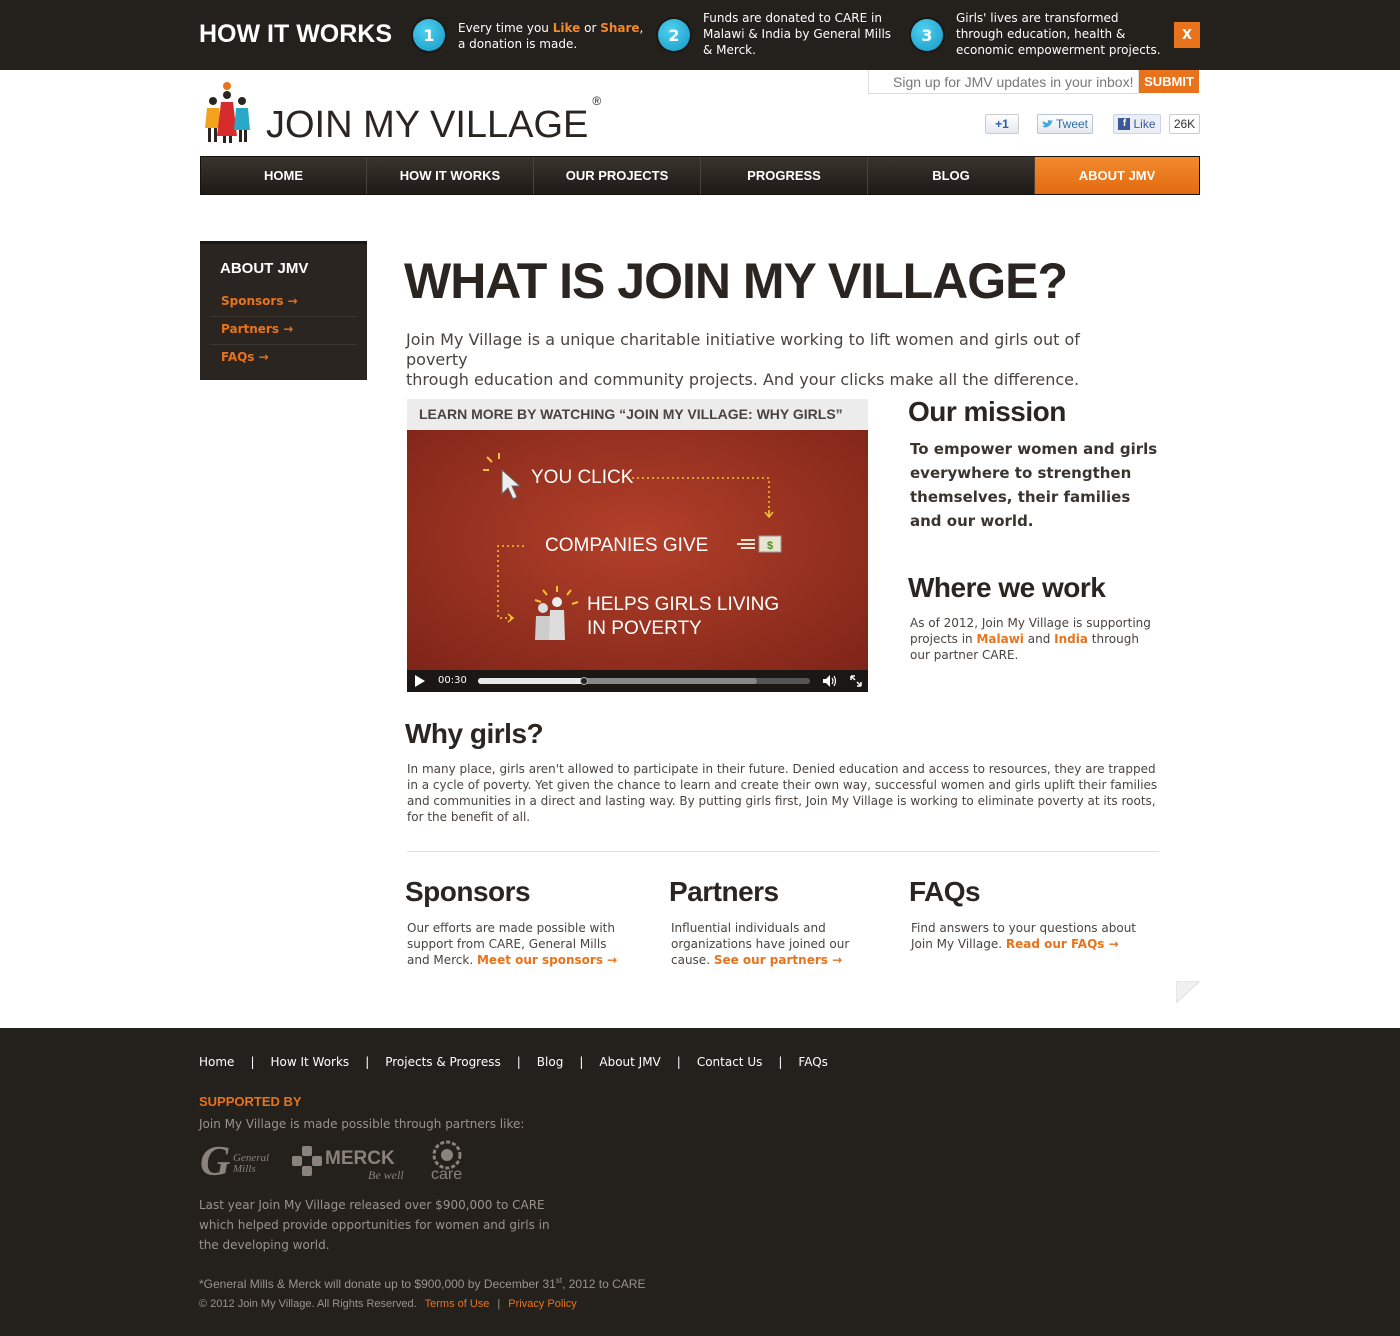 The height and width of the screenshot is (1336, 1400). Describe the element at coordinates (468, 891) in the screenshot. I see `sponsors-heading: Sponsors` at that location.